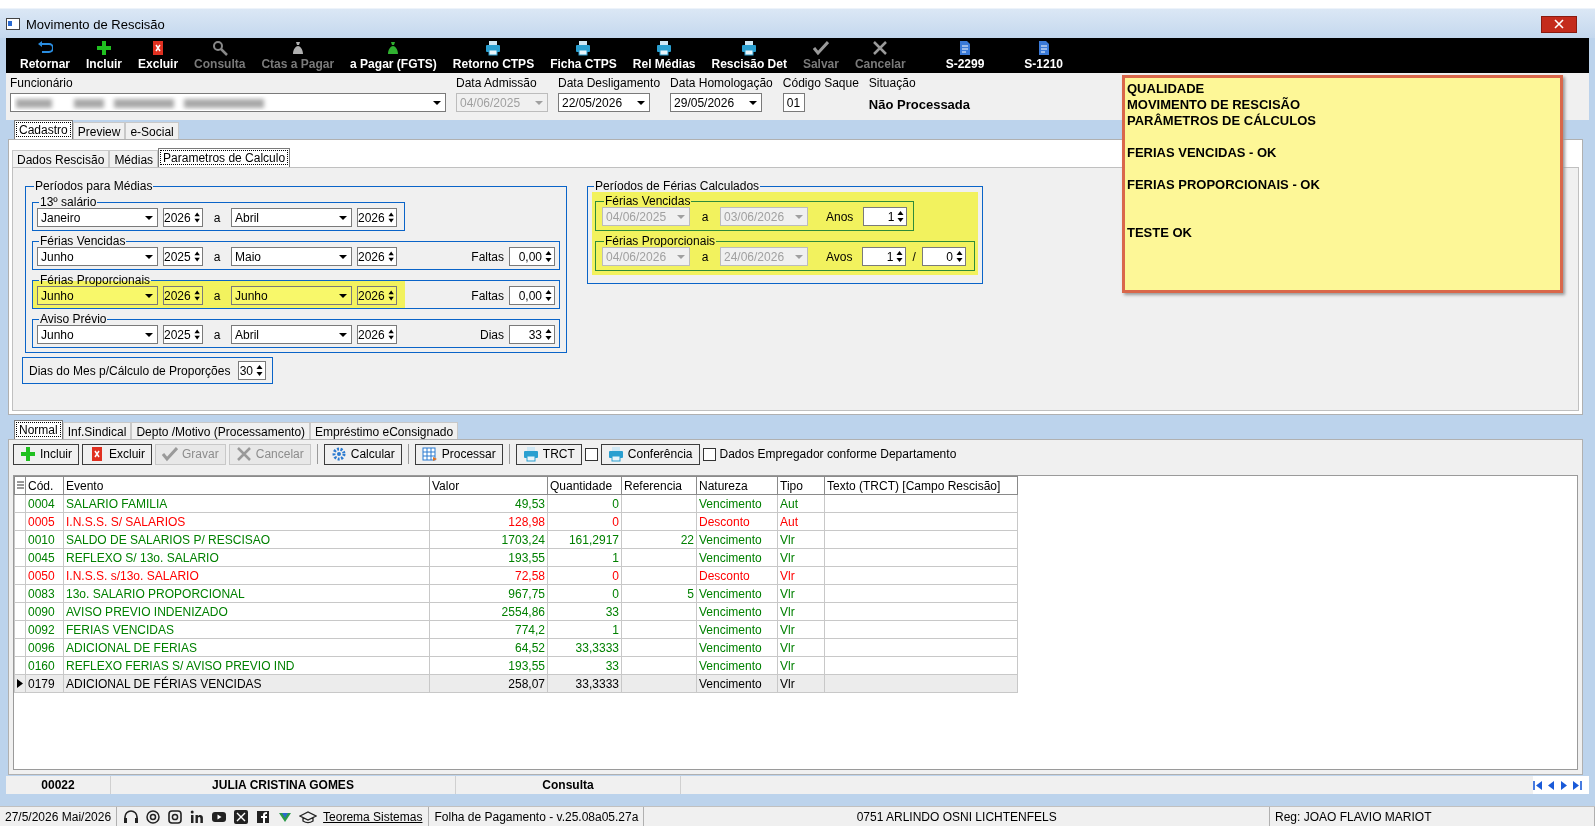 The image size is (1595, 826). I want to click on tab: Médias, so click(134, 158).